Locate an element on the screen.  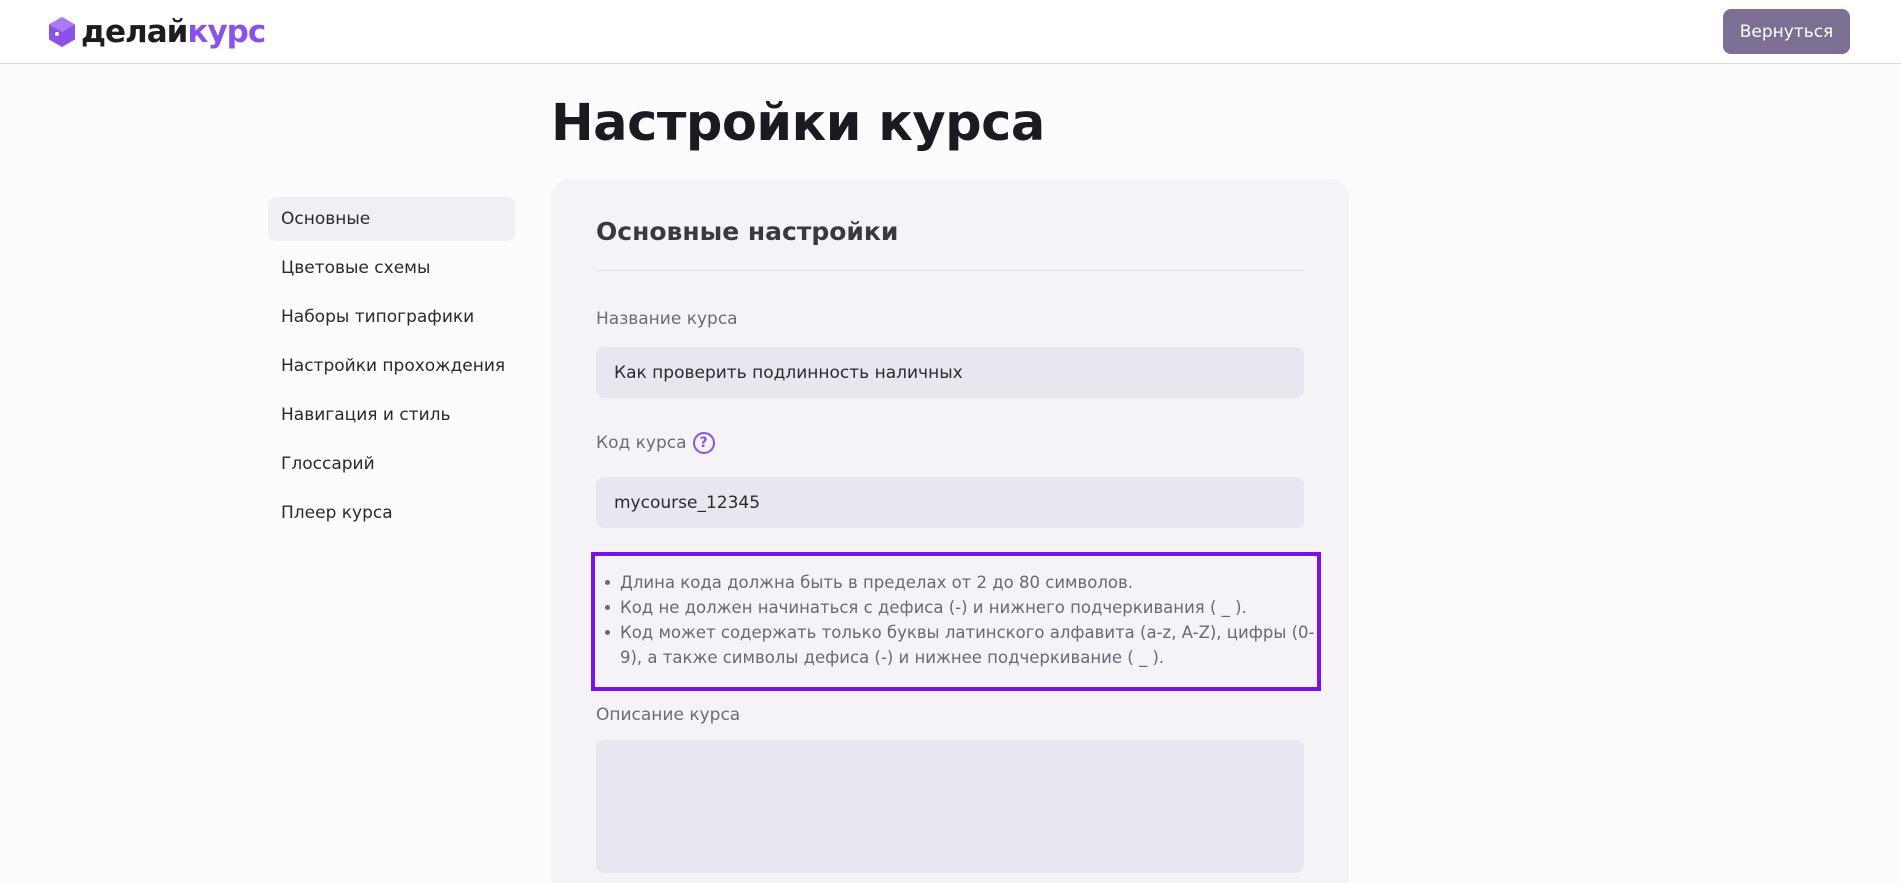
card-title: Основные настройки is located at coordinates (747, 231).